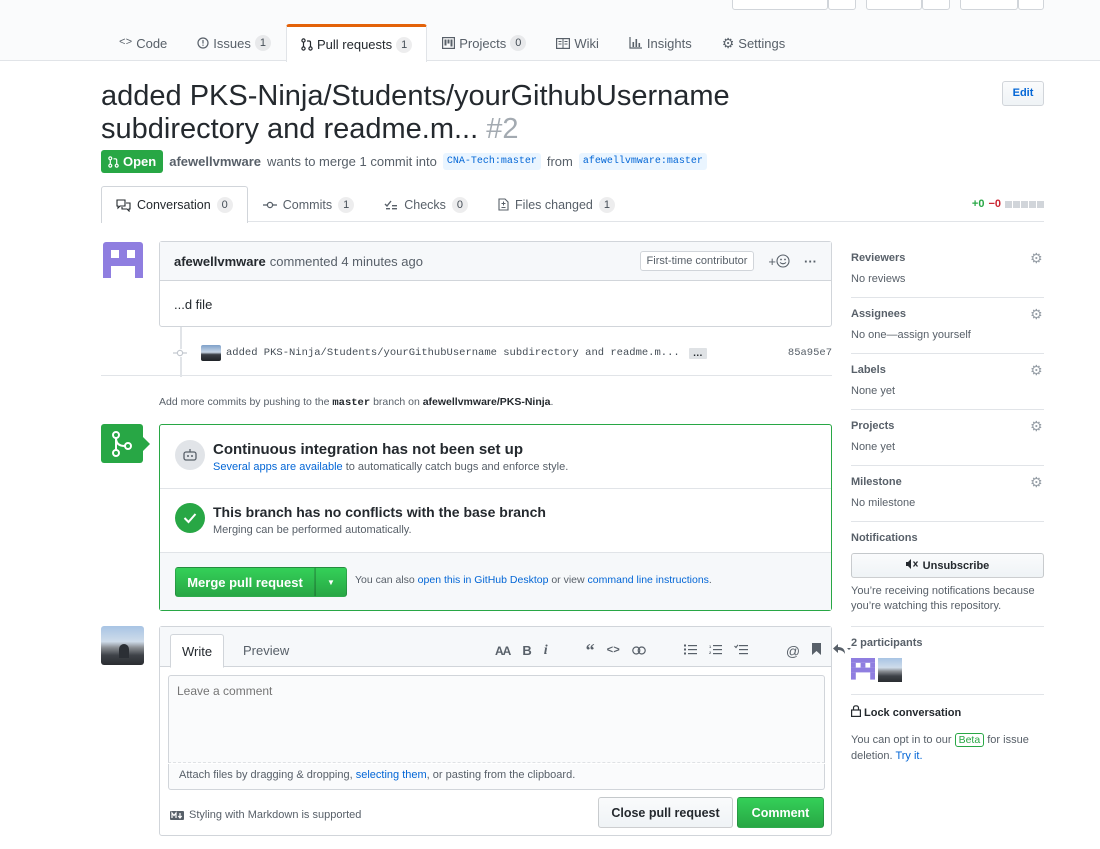 Image resolution: width=1100 pixels, height=849 pixels. What do you see at coordinates (673, 650) in the screenshot?
I see `markdown-toolbar: AA B i “ <> 12 @` at bounding box center [673, 650].